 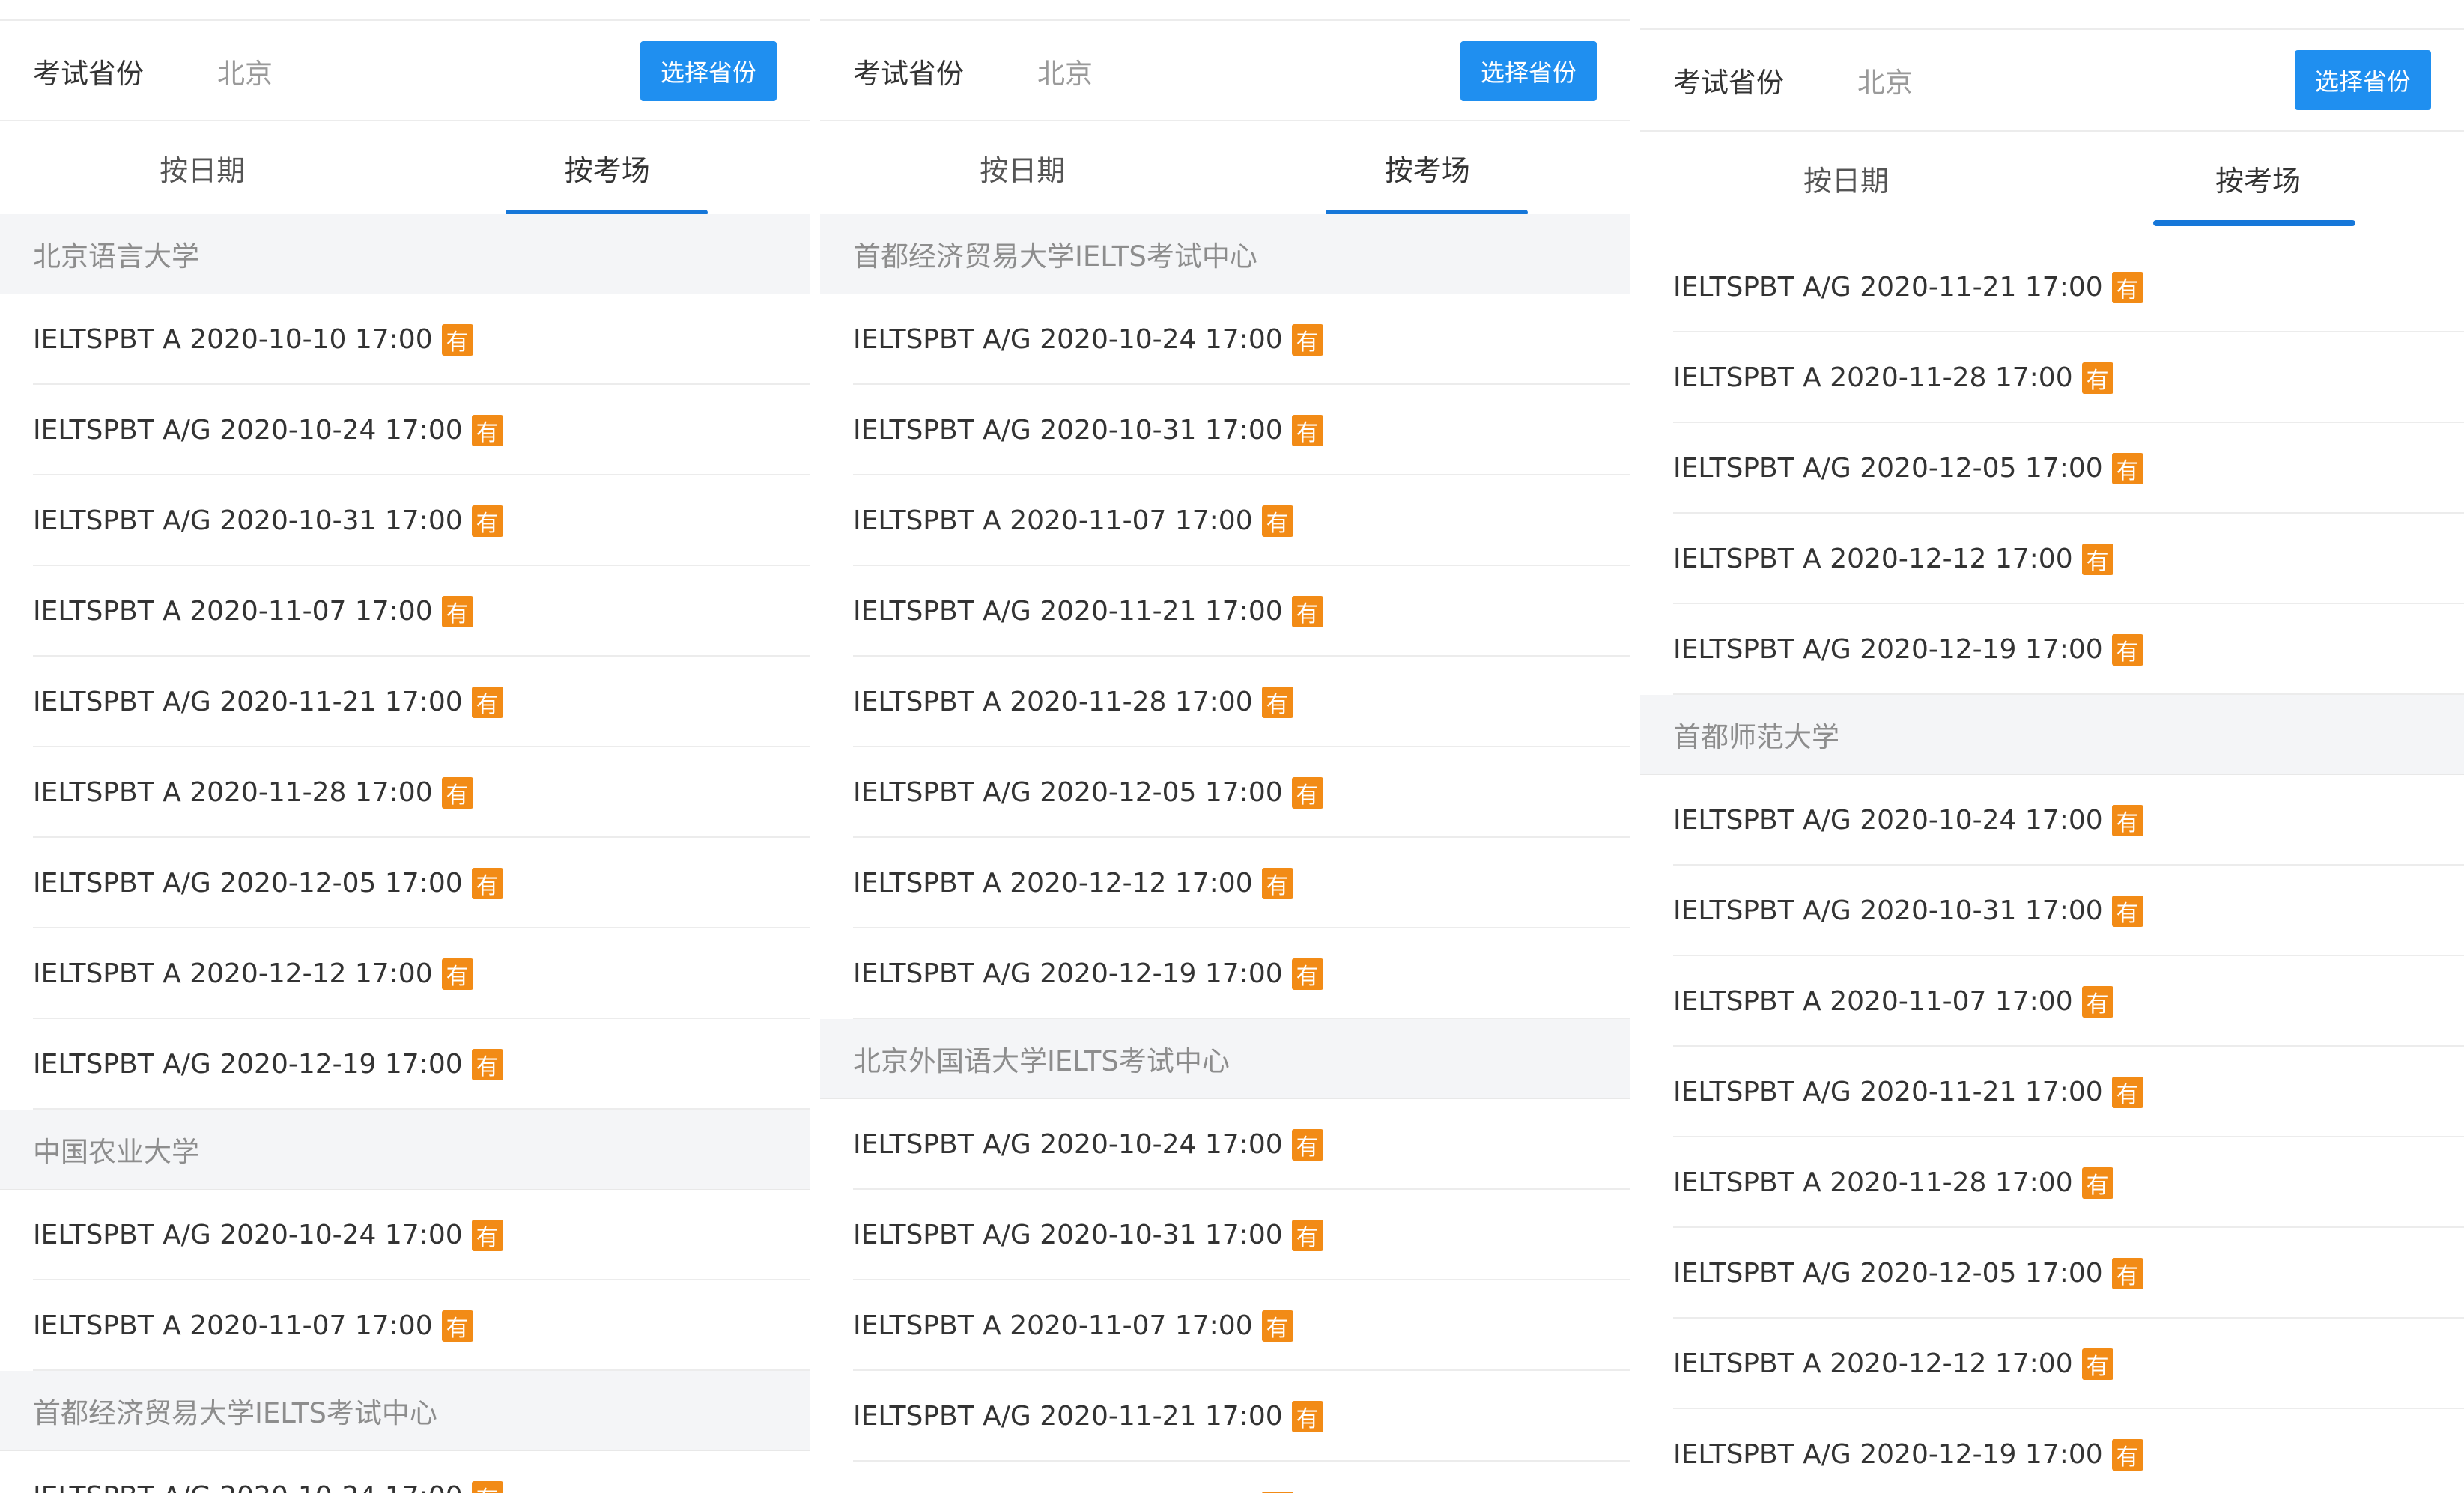 I want to click on exam-session-info: IELTSPBT A/G 2020-12-19 17:00 有, so click(x=1908, y=649).